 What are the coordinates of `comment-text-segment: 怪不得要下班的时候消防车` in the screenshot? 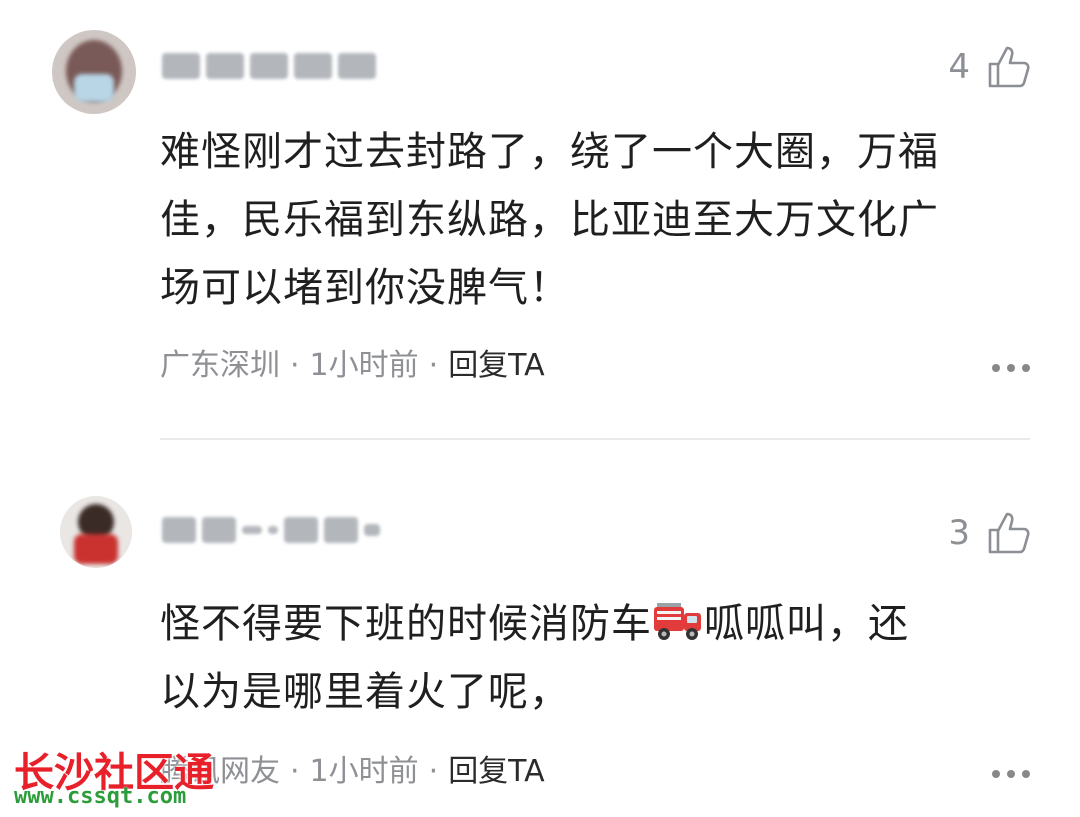 It's located at (406, 624).